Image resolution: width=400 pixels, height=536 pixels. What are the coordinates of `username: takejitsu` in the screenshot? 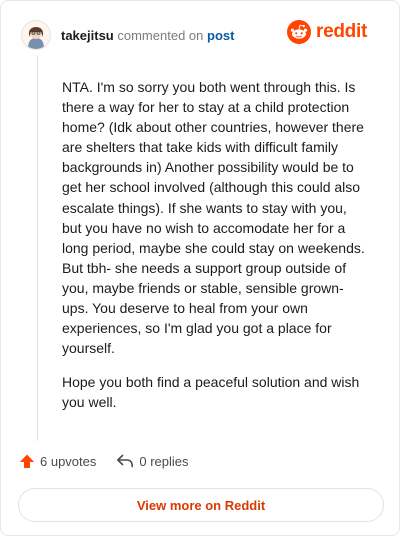 It's located at (87, 35).